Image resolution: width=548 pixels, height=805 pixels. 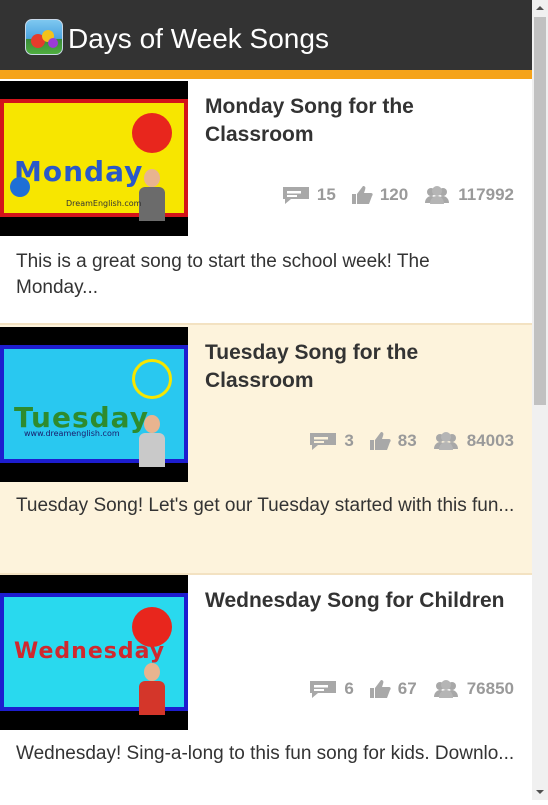 What do you see at coordinates (198, 38) in the screenshot?
I see `app-title: Days of Week Songs` at bounding box center [198, 38].